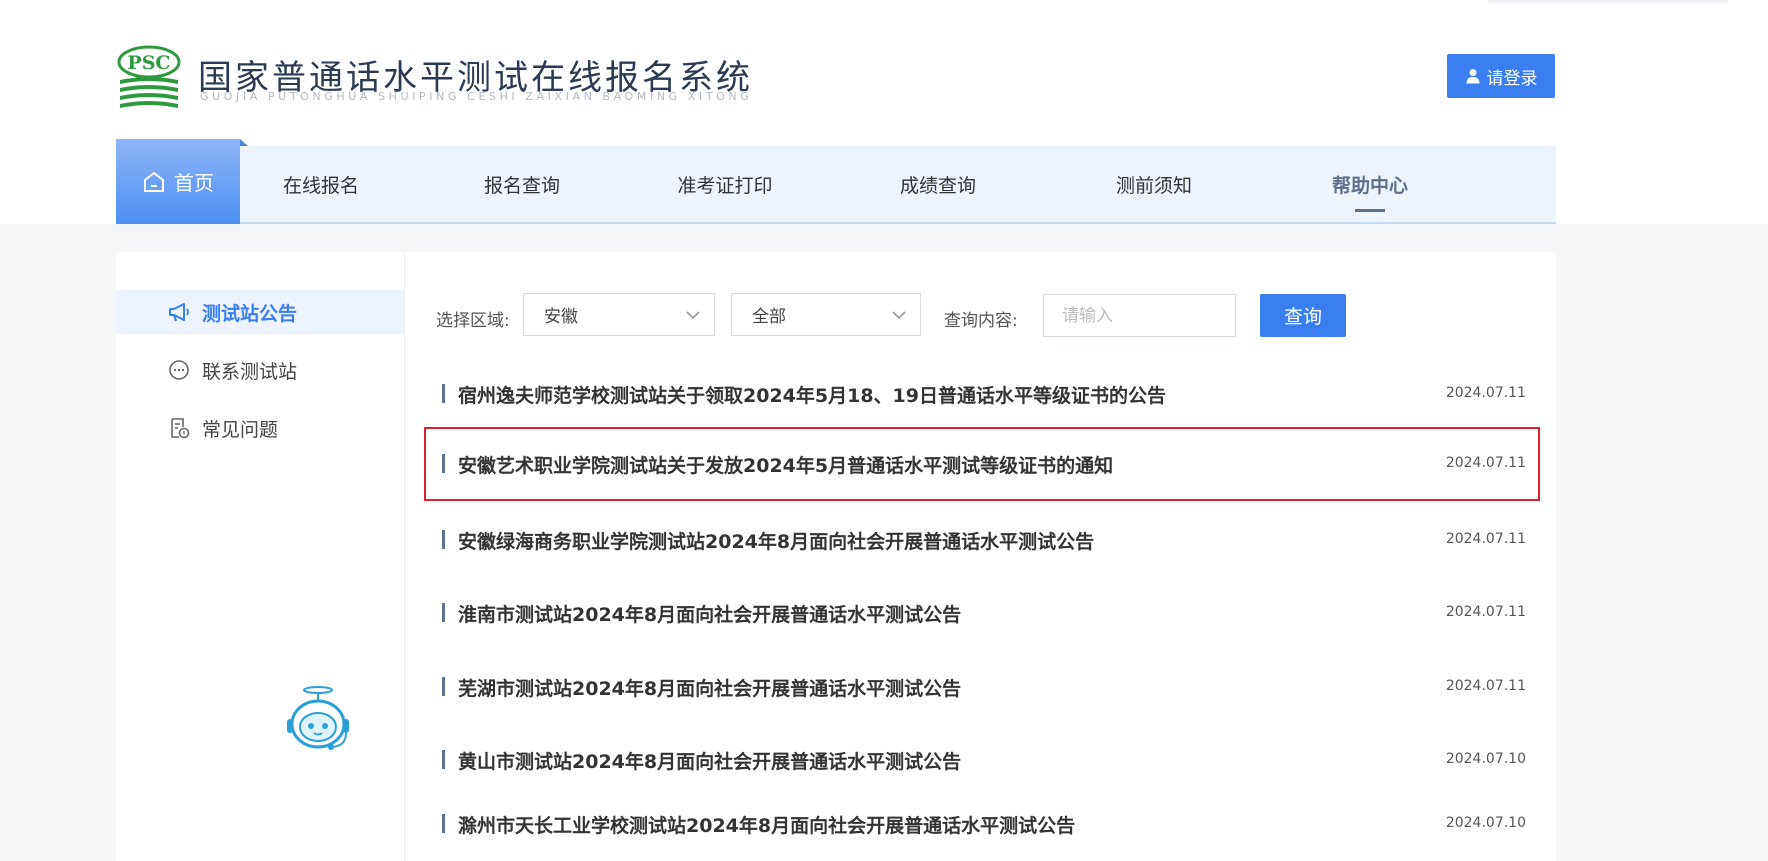 This screenshot has height=861, width=1768. Describe the element at coordinates (179, 312) in the screenshot. I see `megaphone-icon` at that location.